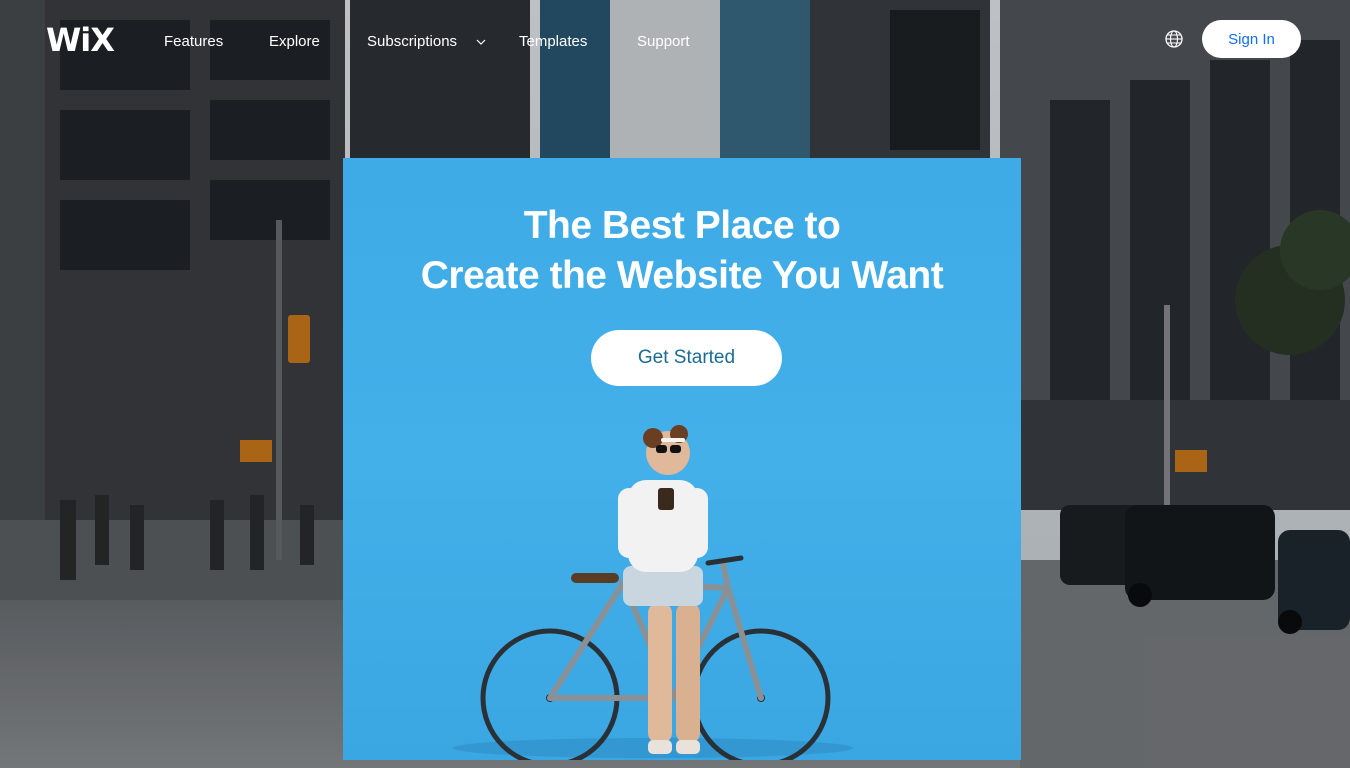 Image resolution: width=1350 pixels, height=768 pixels. I want to click on nav-link-support: Support, so click(663, 42).